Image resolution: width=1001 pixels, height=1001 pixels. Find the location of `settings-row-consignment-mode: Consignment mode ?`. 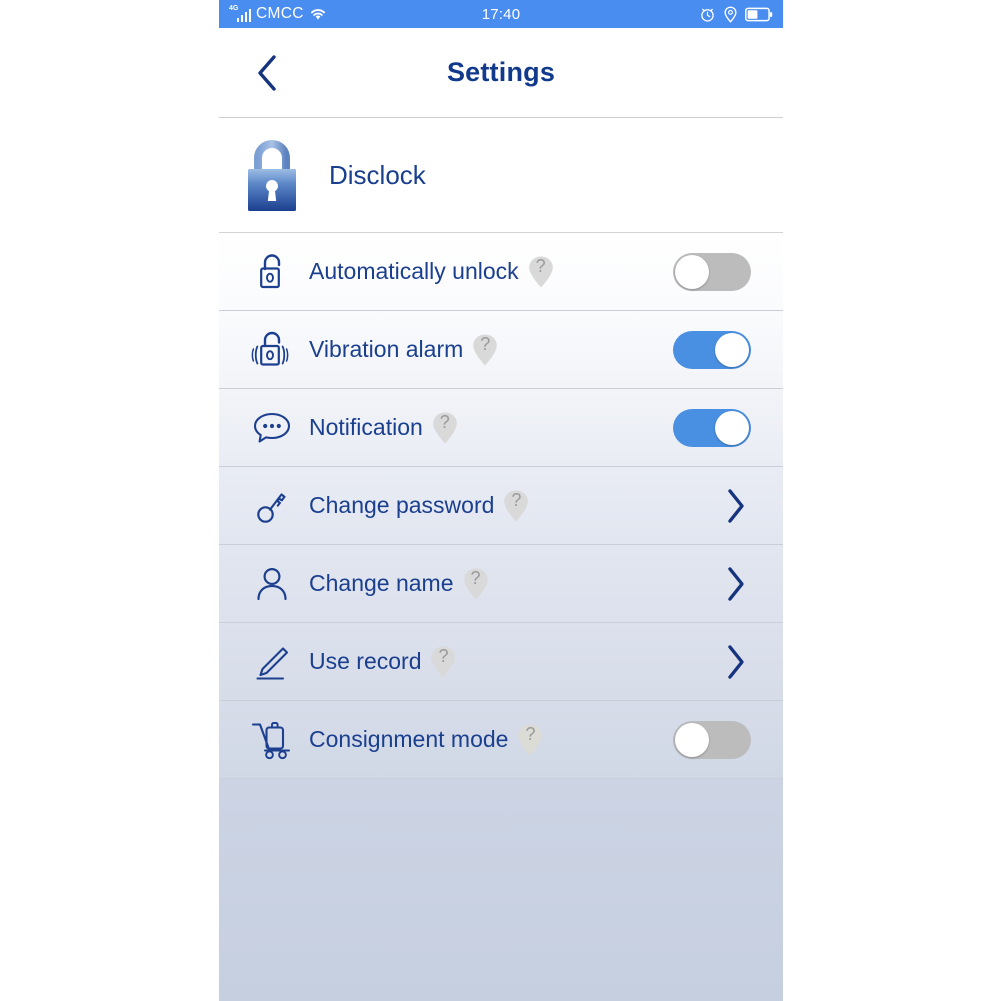

settings-row-consignment-mode: Consignment mode ? is located at coordinates (501, 740).